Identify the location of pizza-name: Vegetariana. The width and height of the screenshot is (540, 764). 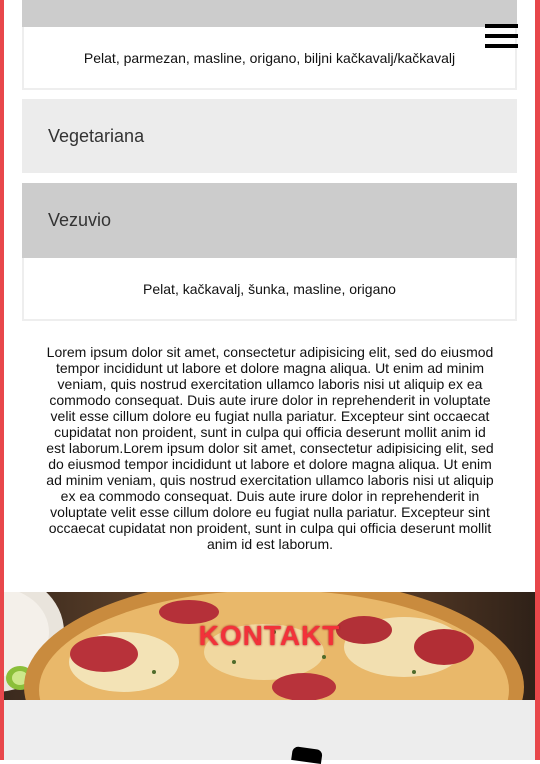
(96, 135).